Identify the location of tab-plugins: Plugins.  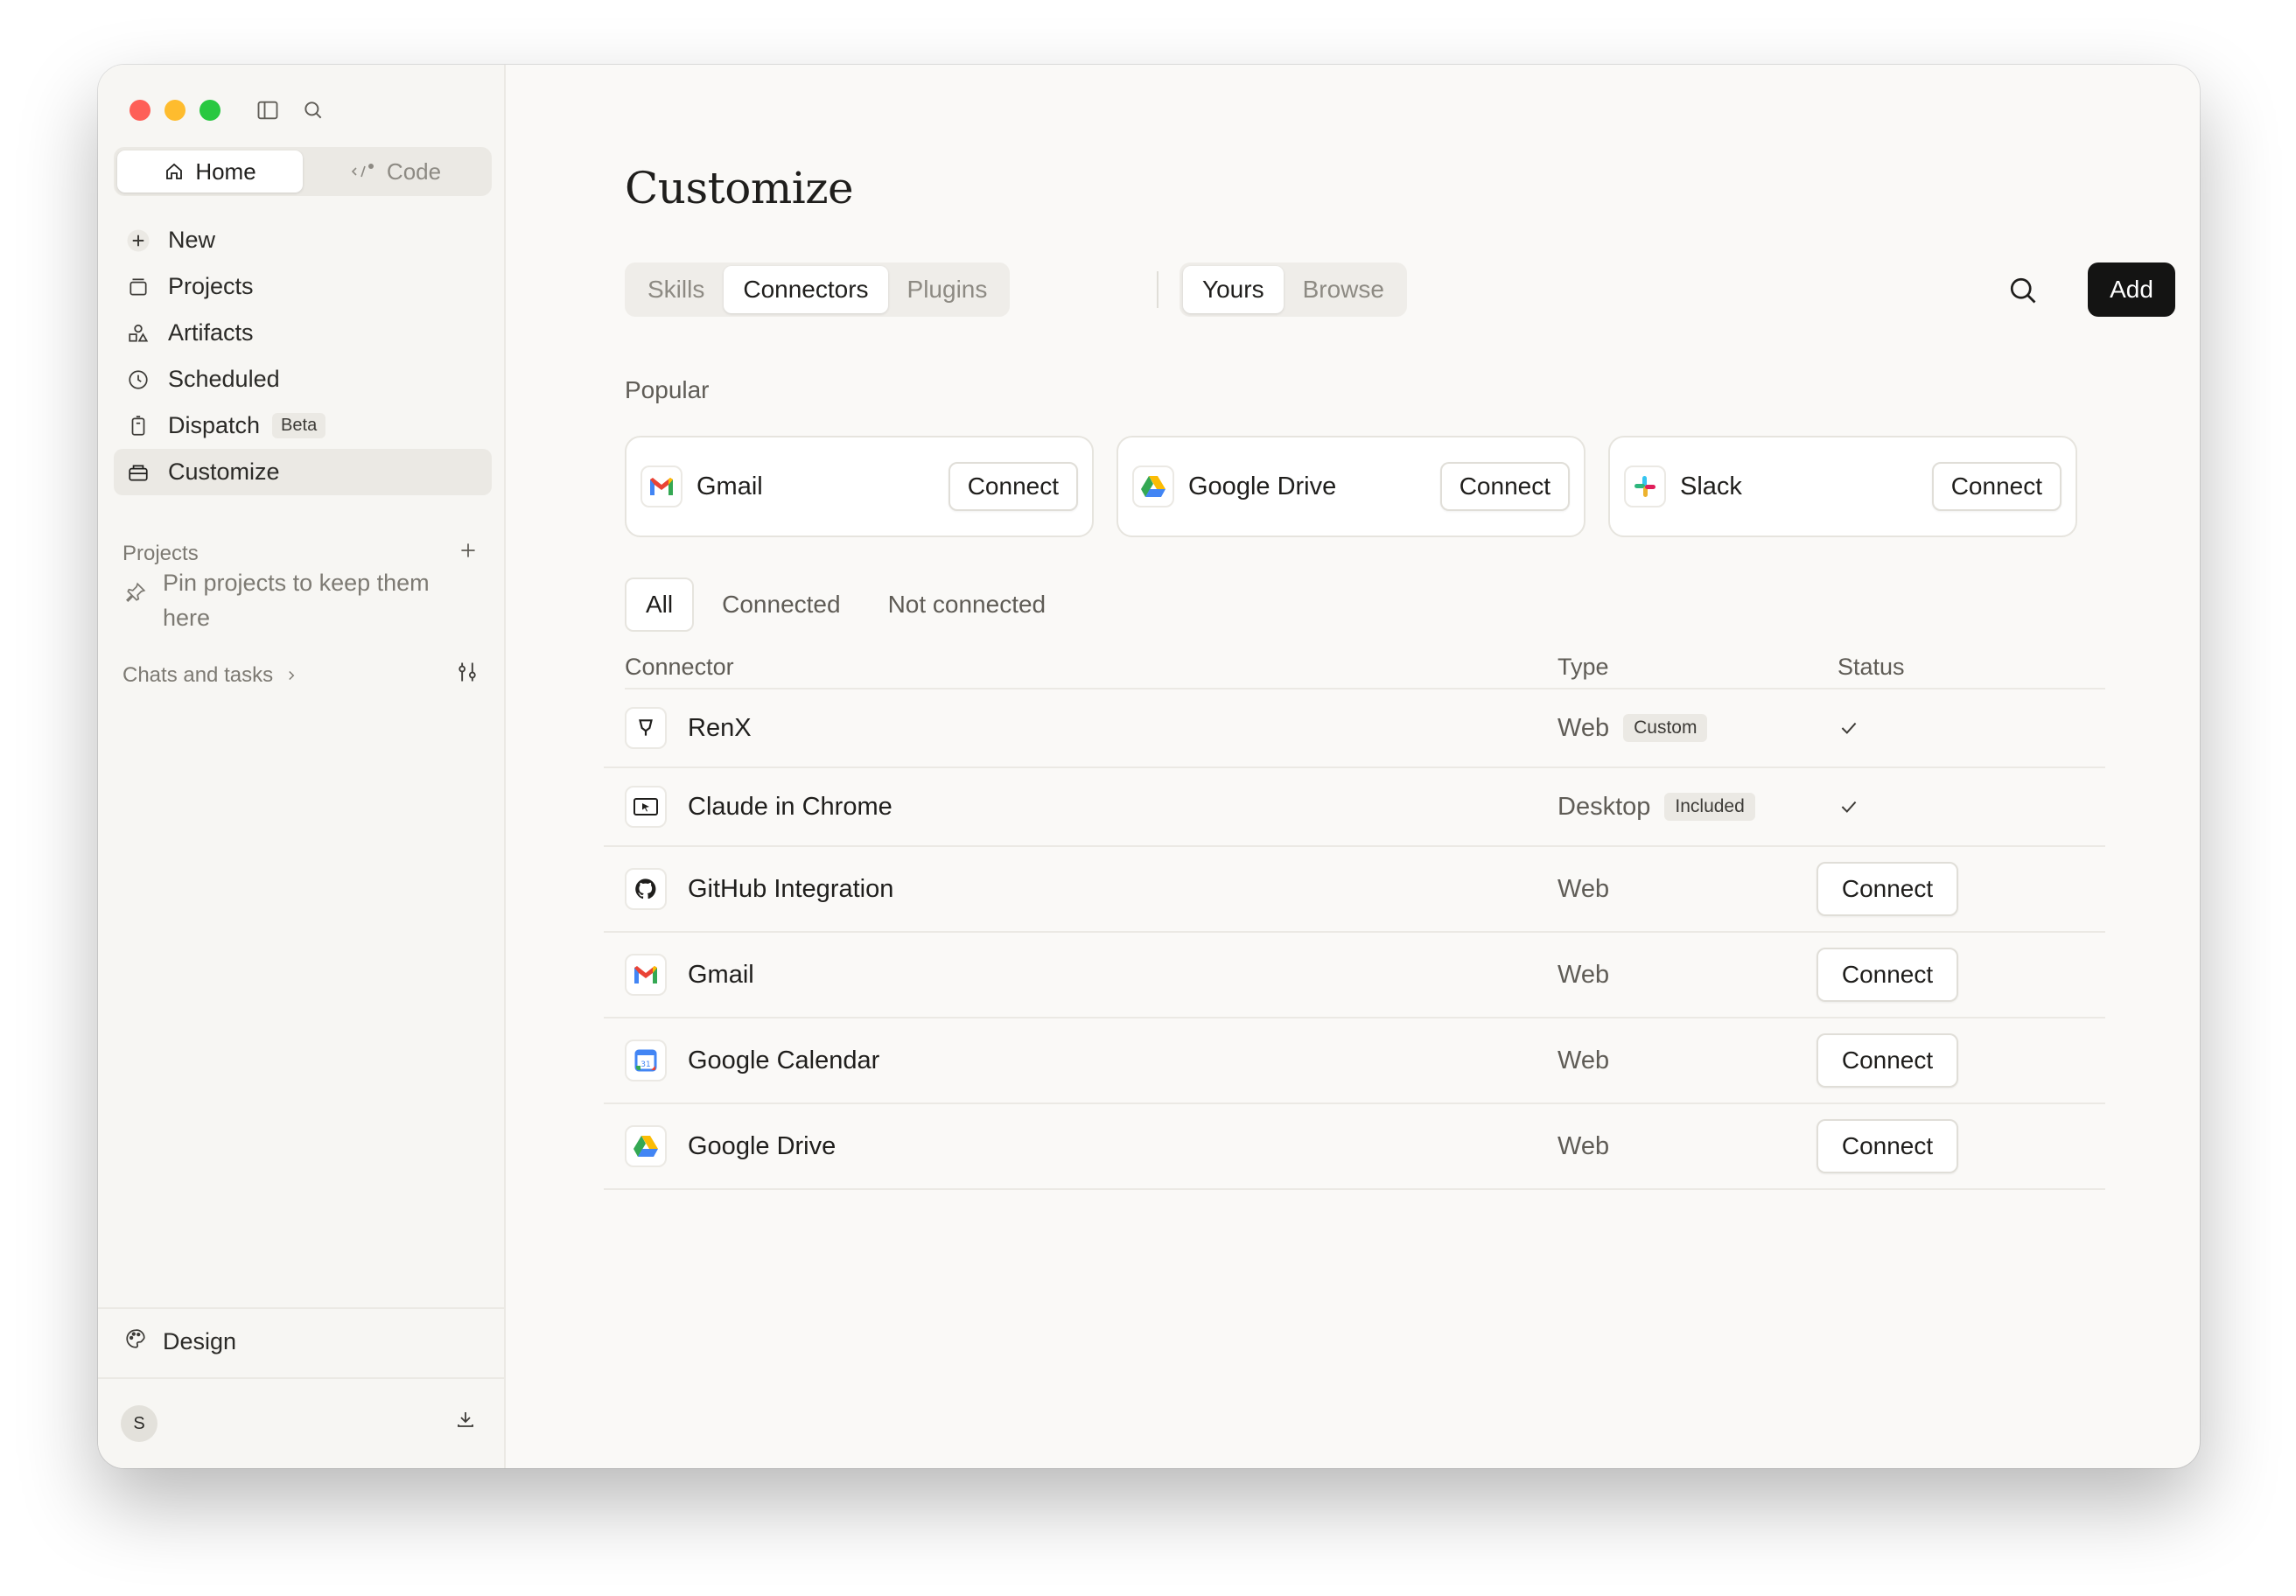
(947, 289).